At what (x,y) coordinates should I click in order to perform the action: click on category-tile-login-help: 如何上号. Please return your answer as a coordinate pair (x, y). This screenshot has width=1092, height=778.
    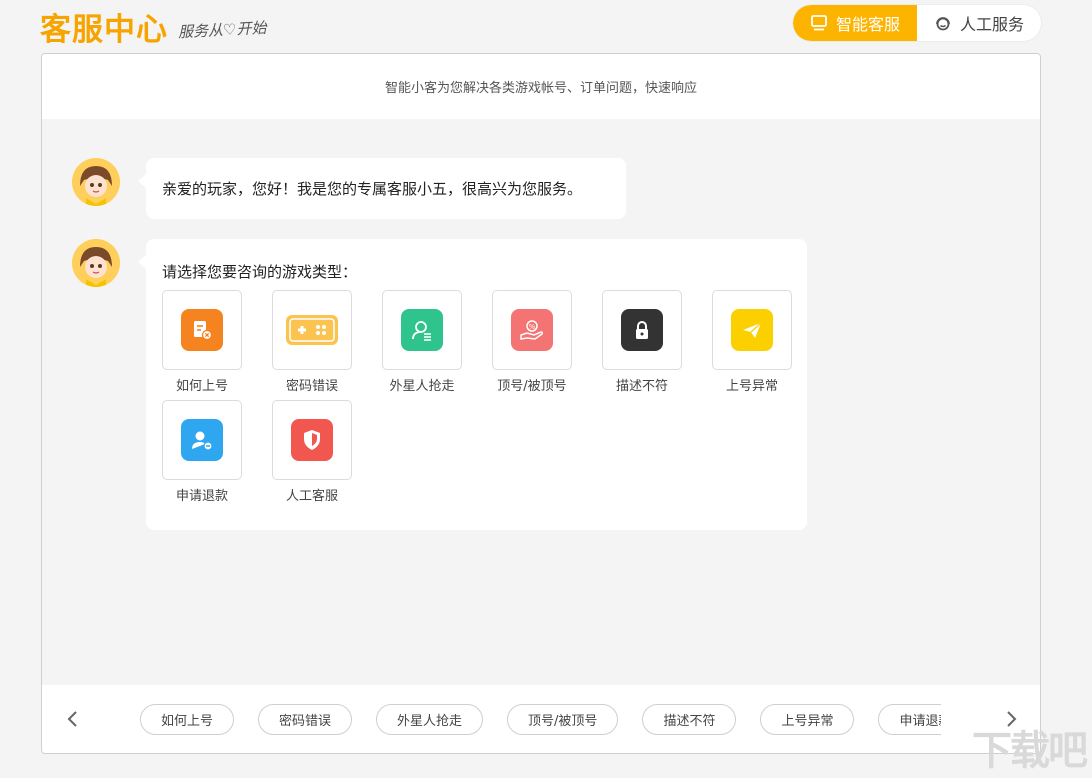
    Looking at the image, I should click on (202, 342).